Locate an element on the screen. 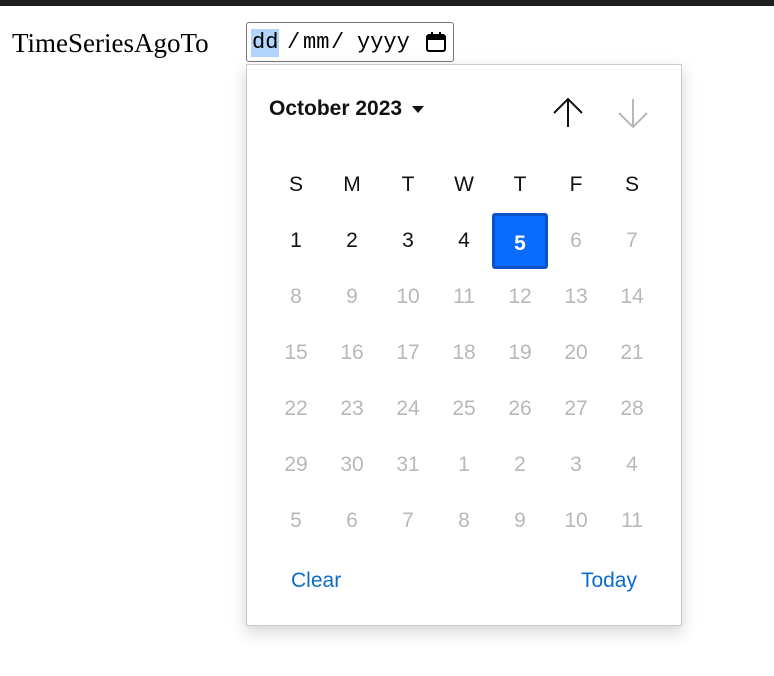 The width and height of the screenshot is (774, 676). month-year-selector: October 2023 is located at coordinates (347, 109).